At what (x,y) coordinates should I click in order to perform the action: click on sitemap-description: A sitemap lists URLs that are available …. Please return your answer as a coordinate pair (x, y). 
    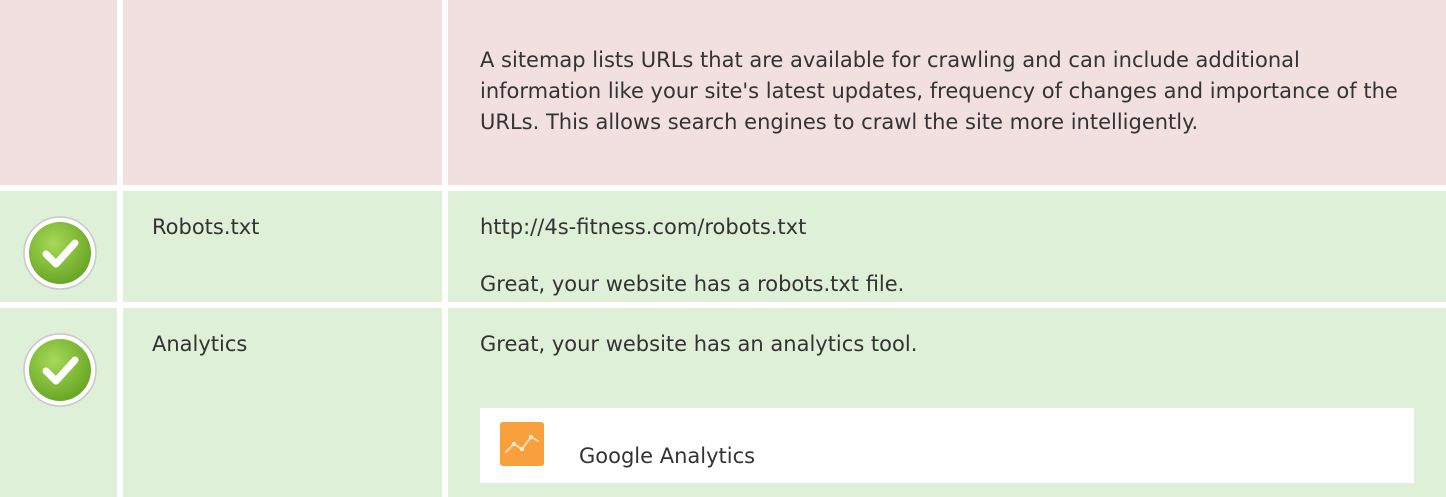
    Looking at the image, I should click on (939, 91).